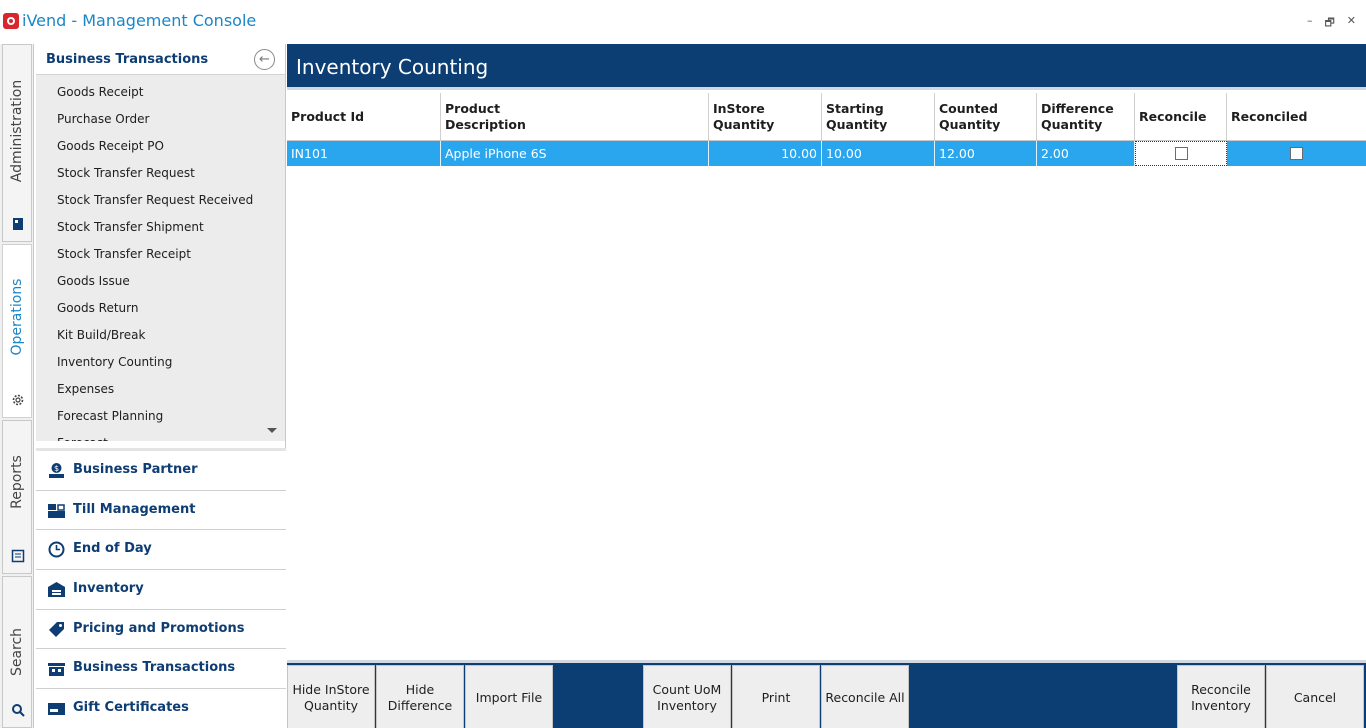 The width and height of the screenshot is (1366, 728). I want to click on section-label: End of Day, so click(112, 549).